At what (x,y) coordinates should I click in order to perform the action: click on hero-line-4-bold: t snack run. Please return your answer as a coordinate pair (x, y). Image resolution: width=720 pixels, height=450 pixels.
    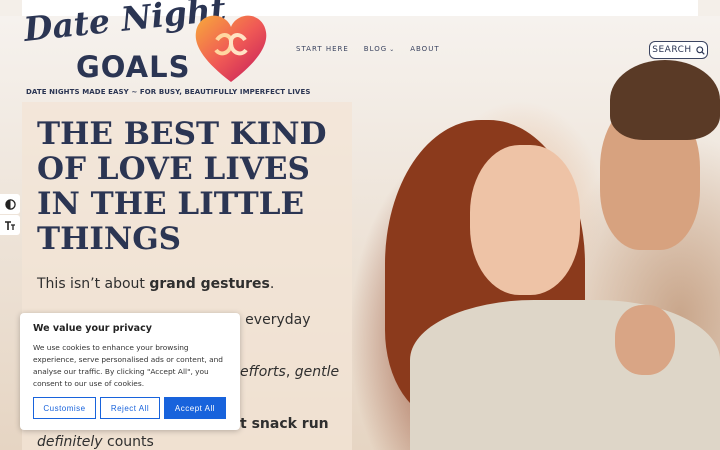
    Looking at the image, I should click on (284, 424).